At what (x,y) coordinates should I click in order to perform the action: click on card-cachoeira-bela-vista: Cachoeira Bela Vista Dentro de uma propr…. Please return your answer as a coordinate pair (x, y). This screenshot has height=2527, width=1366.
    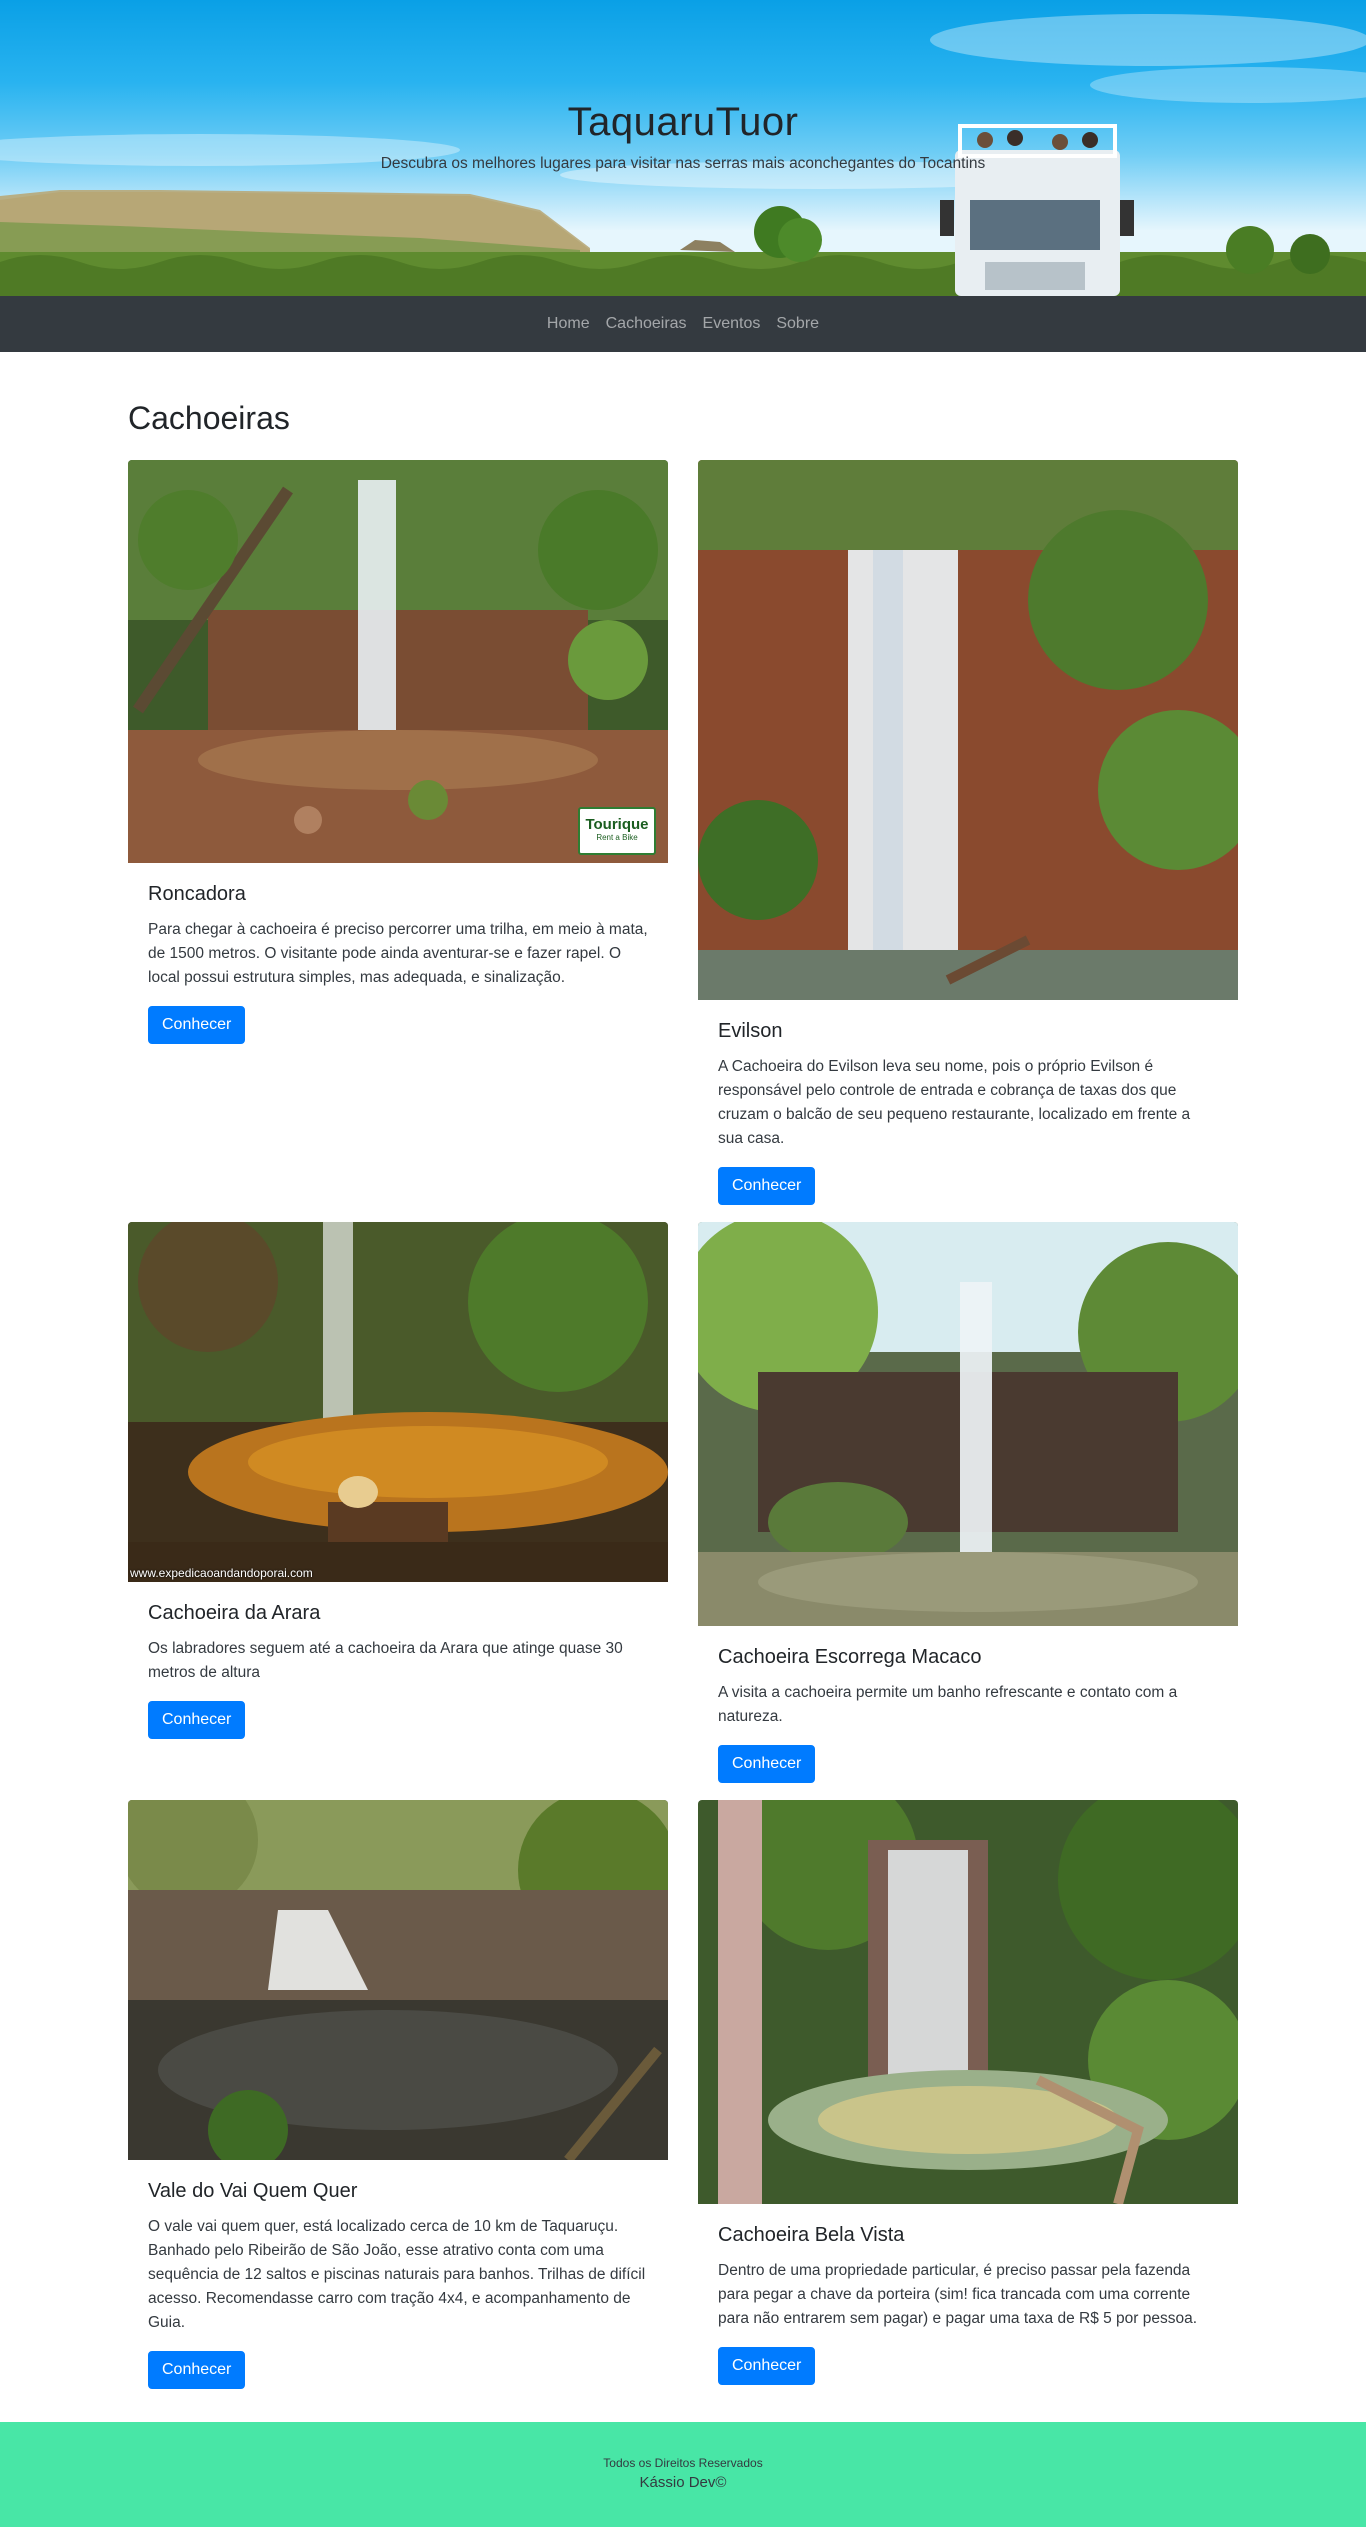
    Looking at the image, I should click on (968, 2102).